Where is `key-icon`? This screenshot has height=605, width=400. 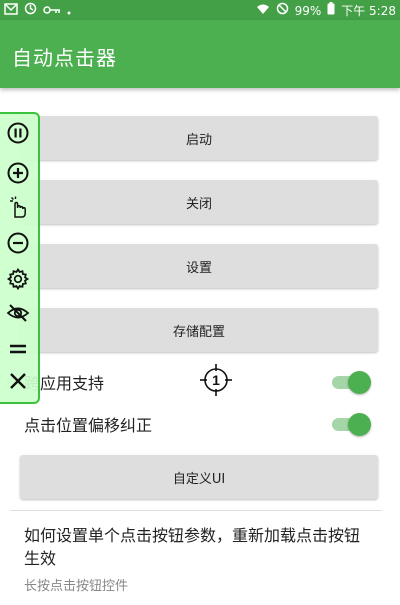
key-icon is located at coordinates (52, 11).